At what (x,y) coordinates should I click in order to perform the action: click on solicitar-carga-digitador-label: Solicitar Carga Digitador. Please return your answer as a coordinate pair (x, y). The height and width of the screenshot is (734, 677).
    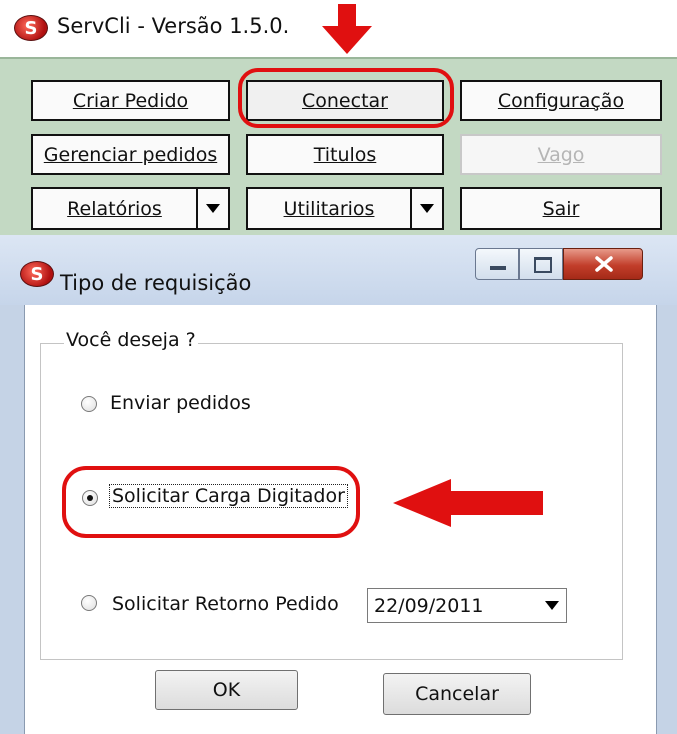
    Looking at the image, I should click on (228, 496).